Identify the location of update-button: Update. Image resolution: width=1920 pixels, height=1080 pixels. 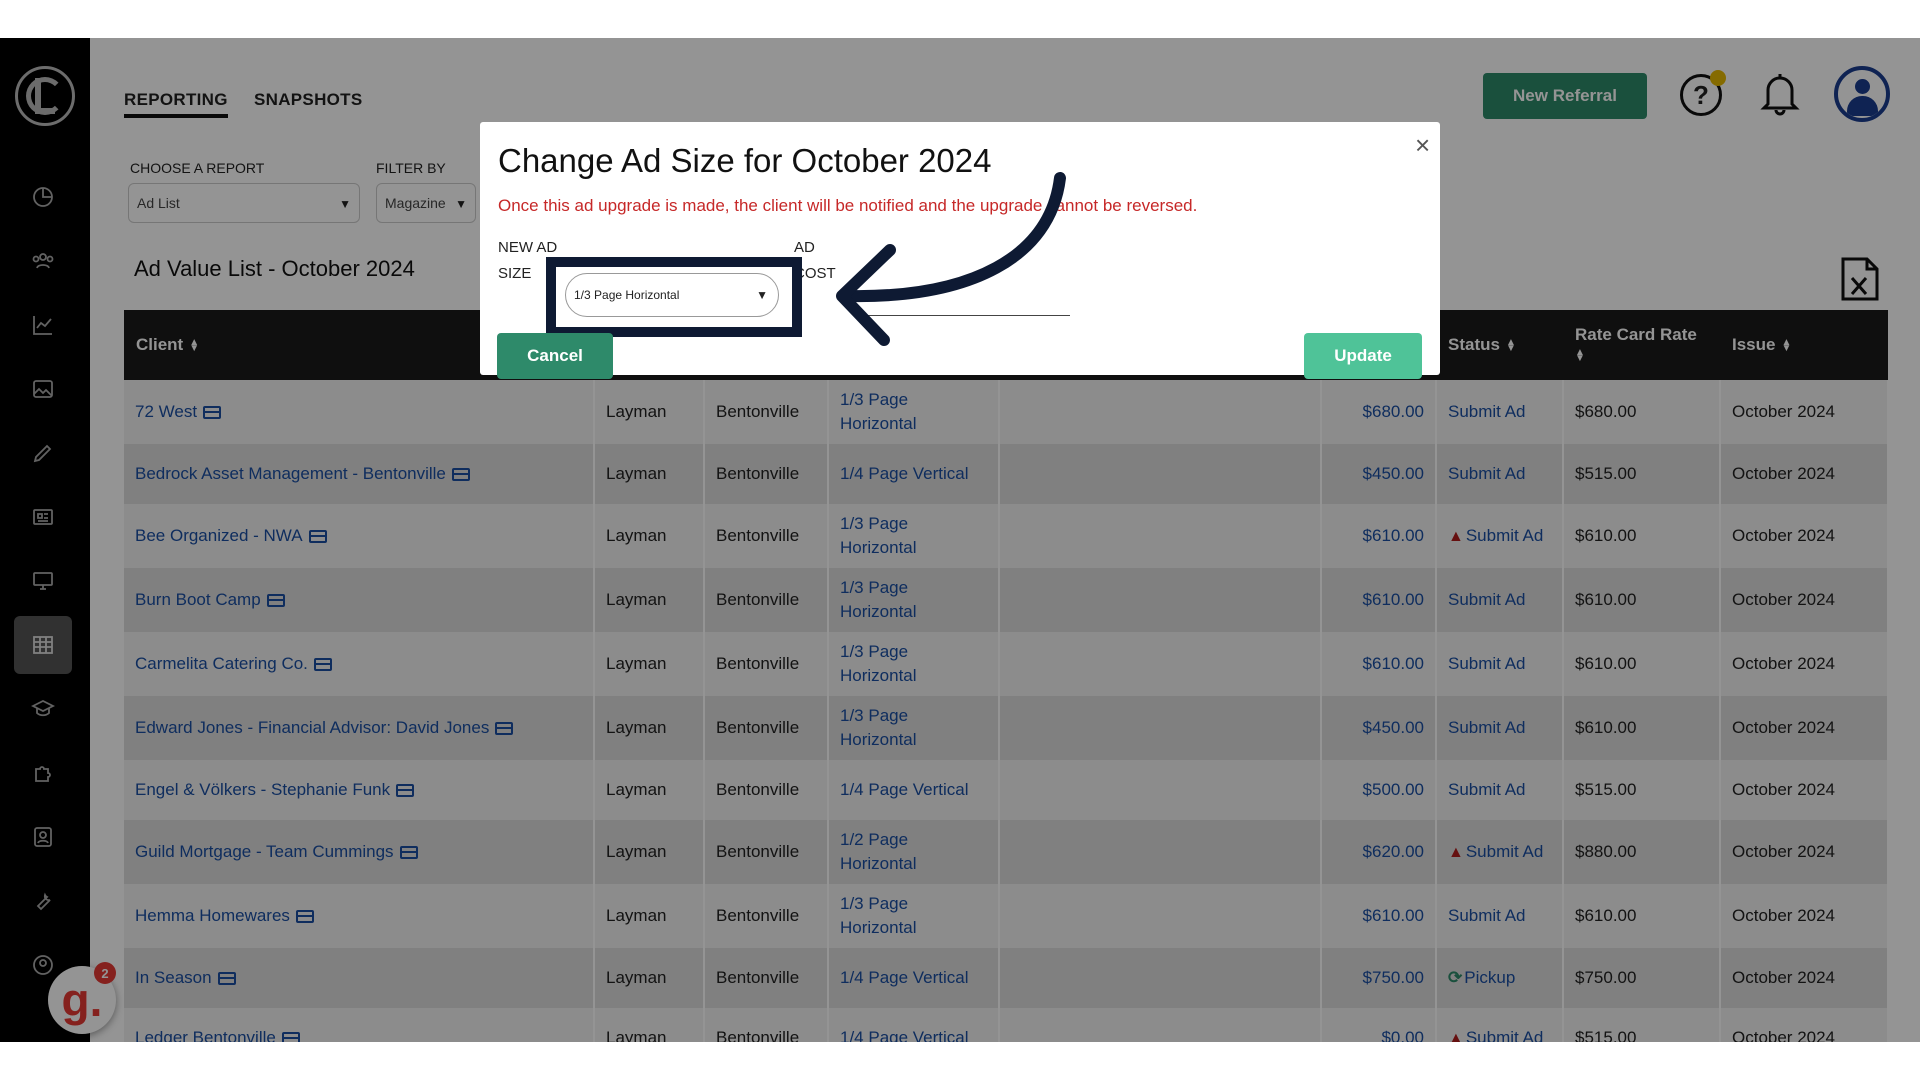
(1363, 356).